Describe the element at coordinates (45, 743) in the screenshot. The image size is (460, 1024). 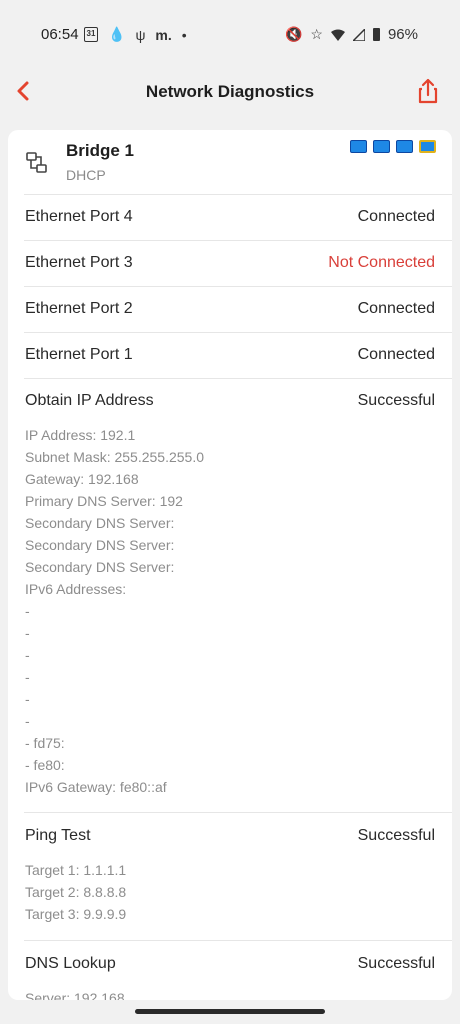
I see `detail-line: - fd75:` at that location.